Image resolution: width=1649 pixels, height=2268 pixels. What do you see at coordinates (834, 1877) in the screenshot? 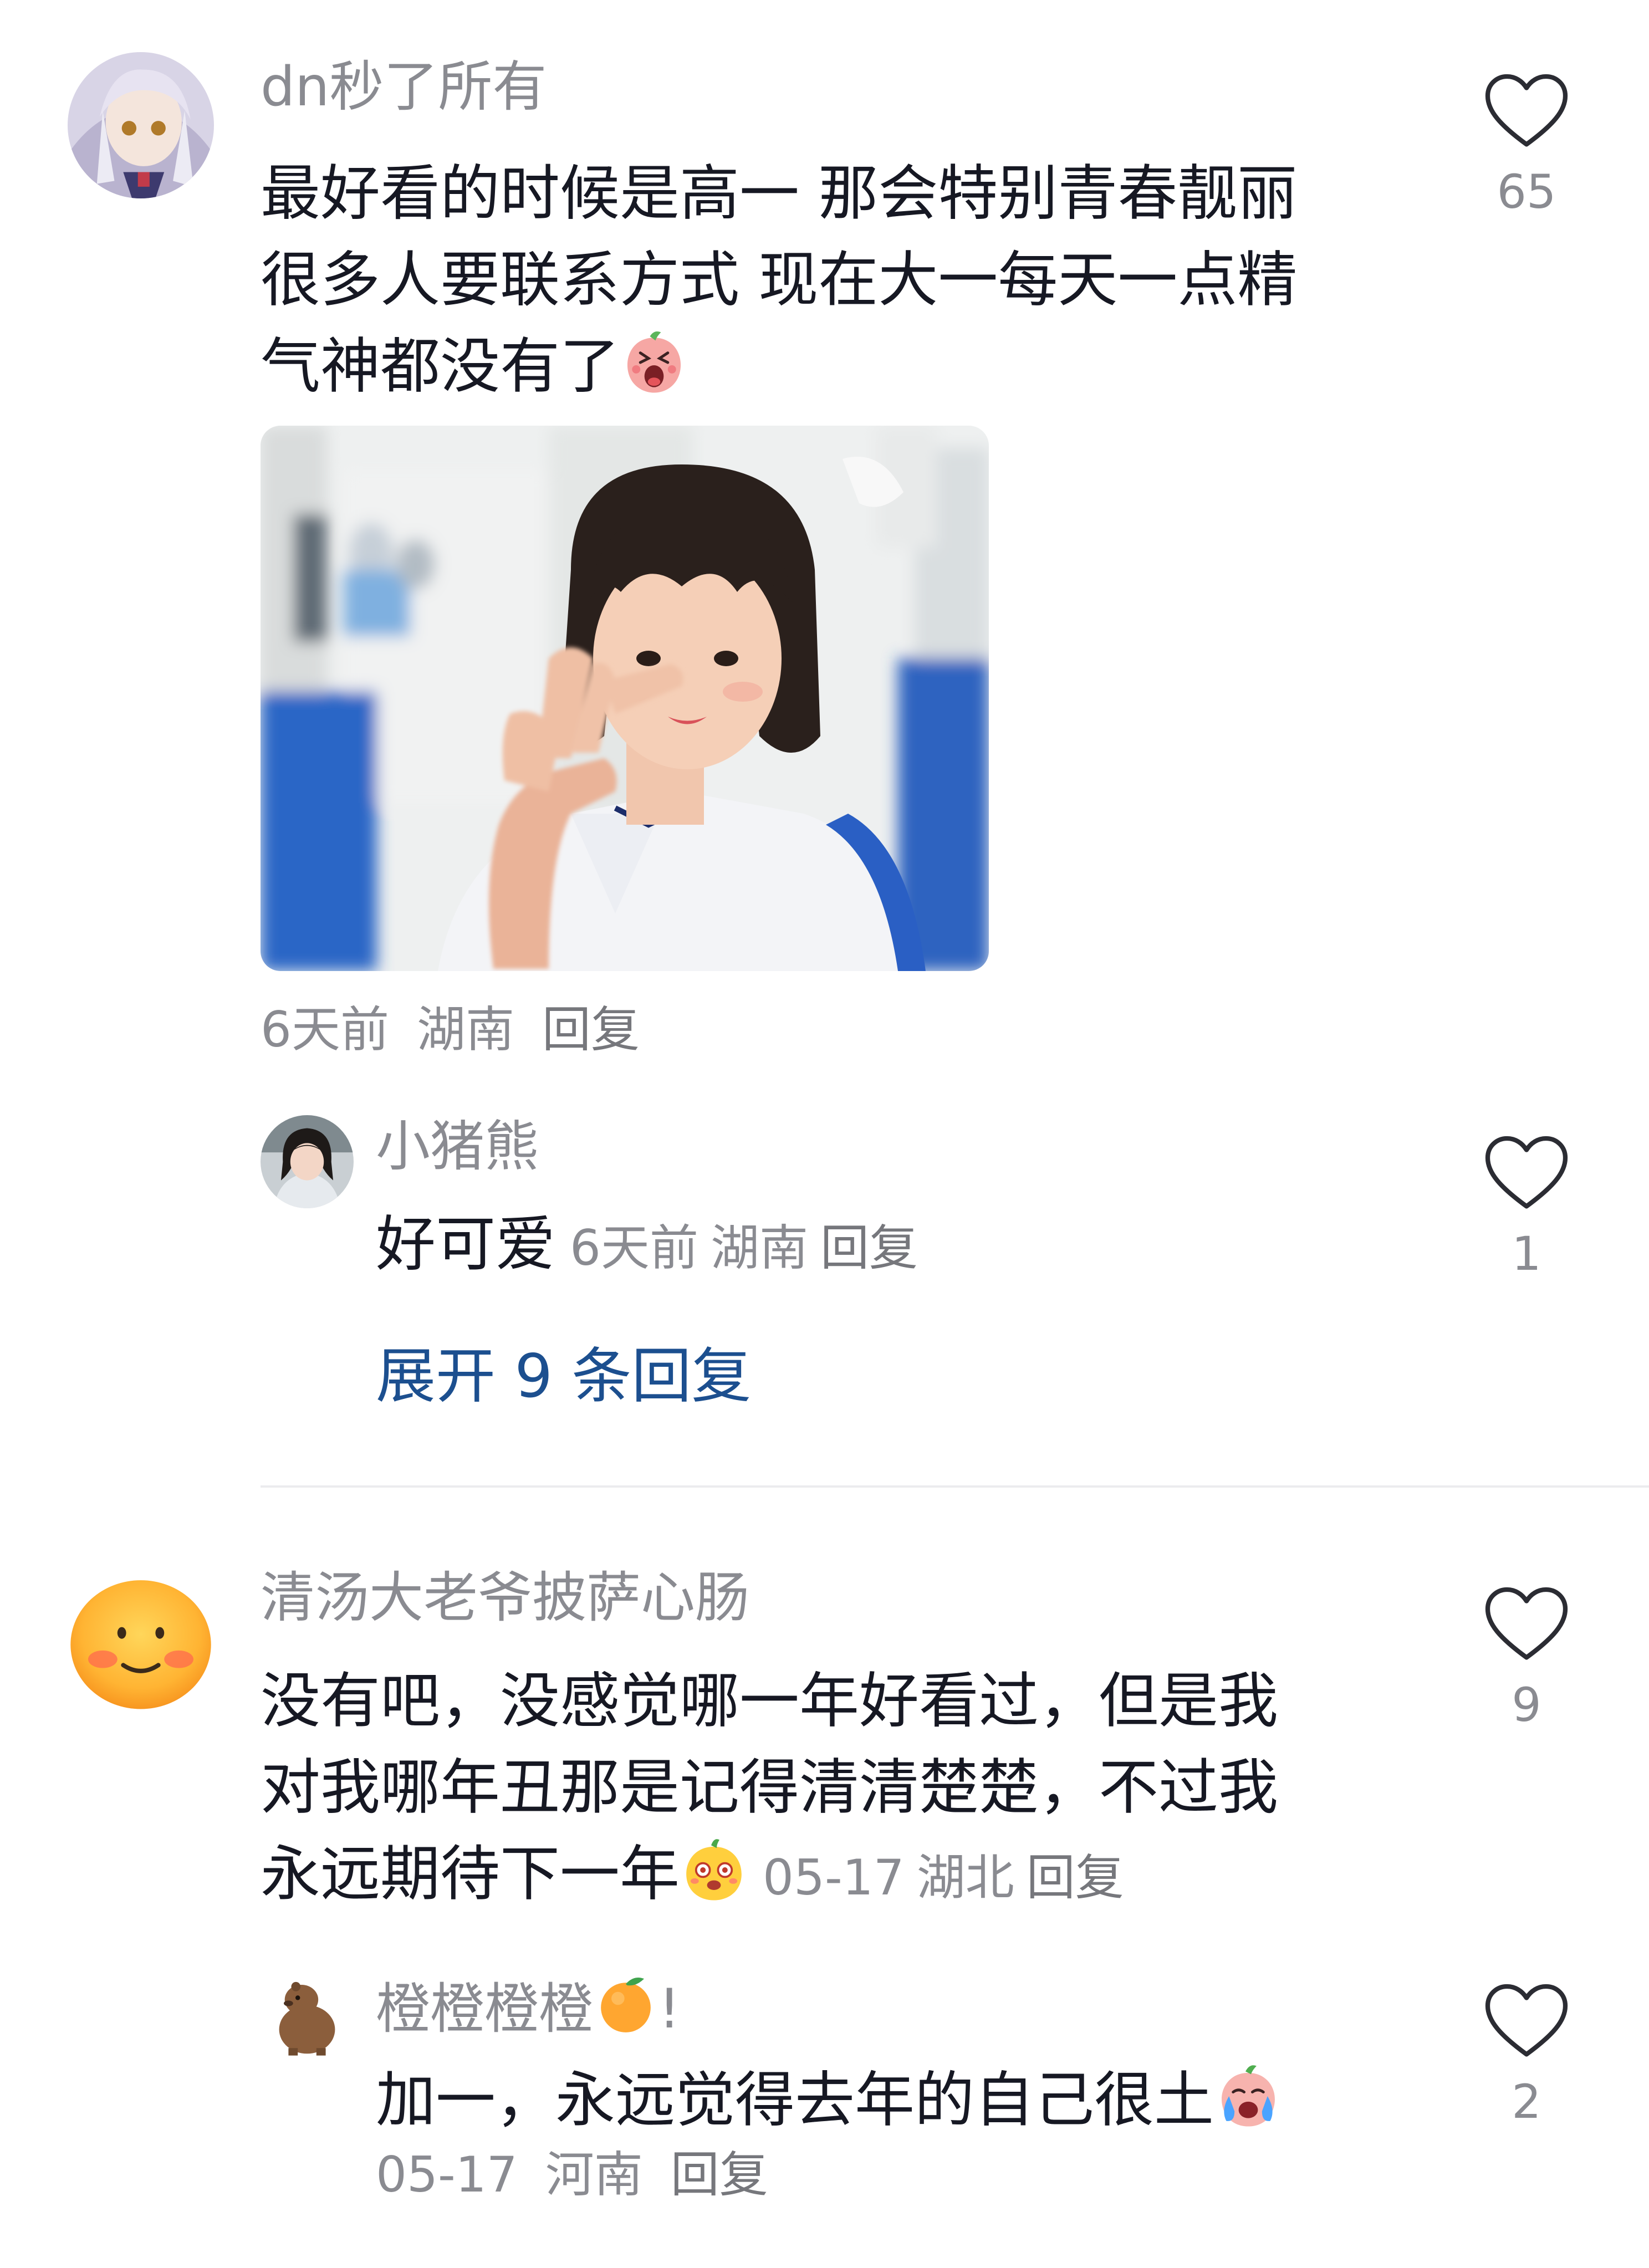
I see `comment-time: 05-17` at bounding box center [834, 1877].